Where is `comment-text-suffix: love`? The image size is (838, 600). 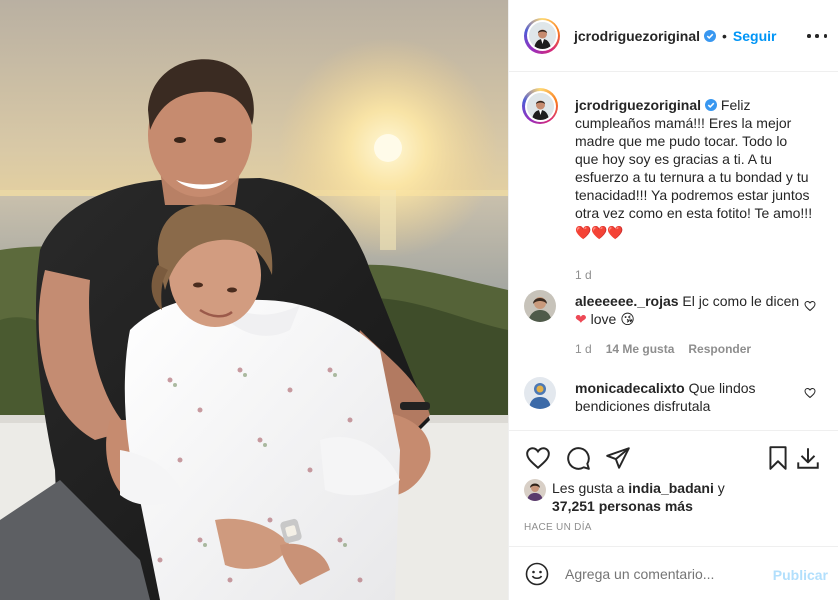 comment-text-suffix: love is located at coordinates (603, 319).